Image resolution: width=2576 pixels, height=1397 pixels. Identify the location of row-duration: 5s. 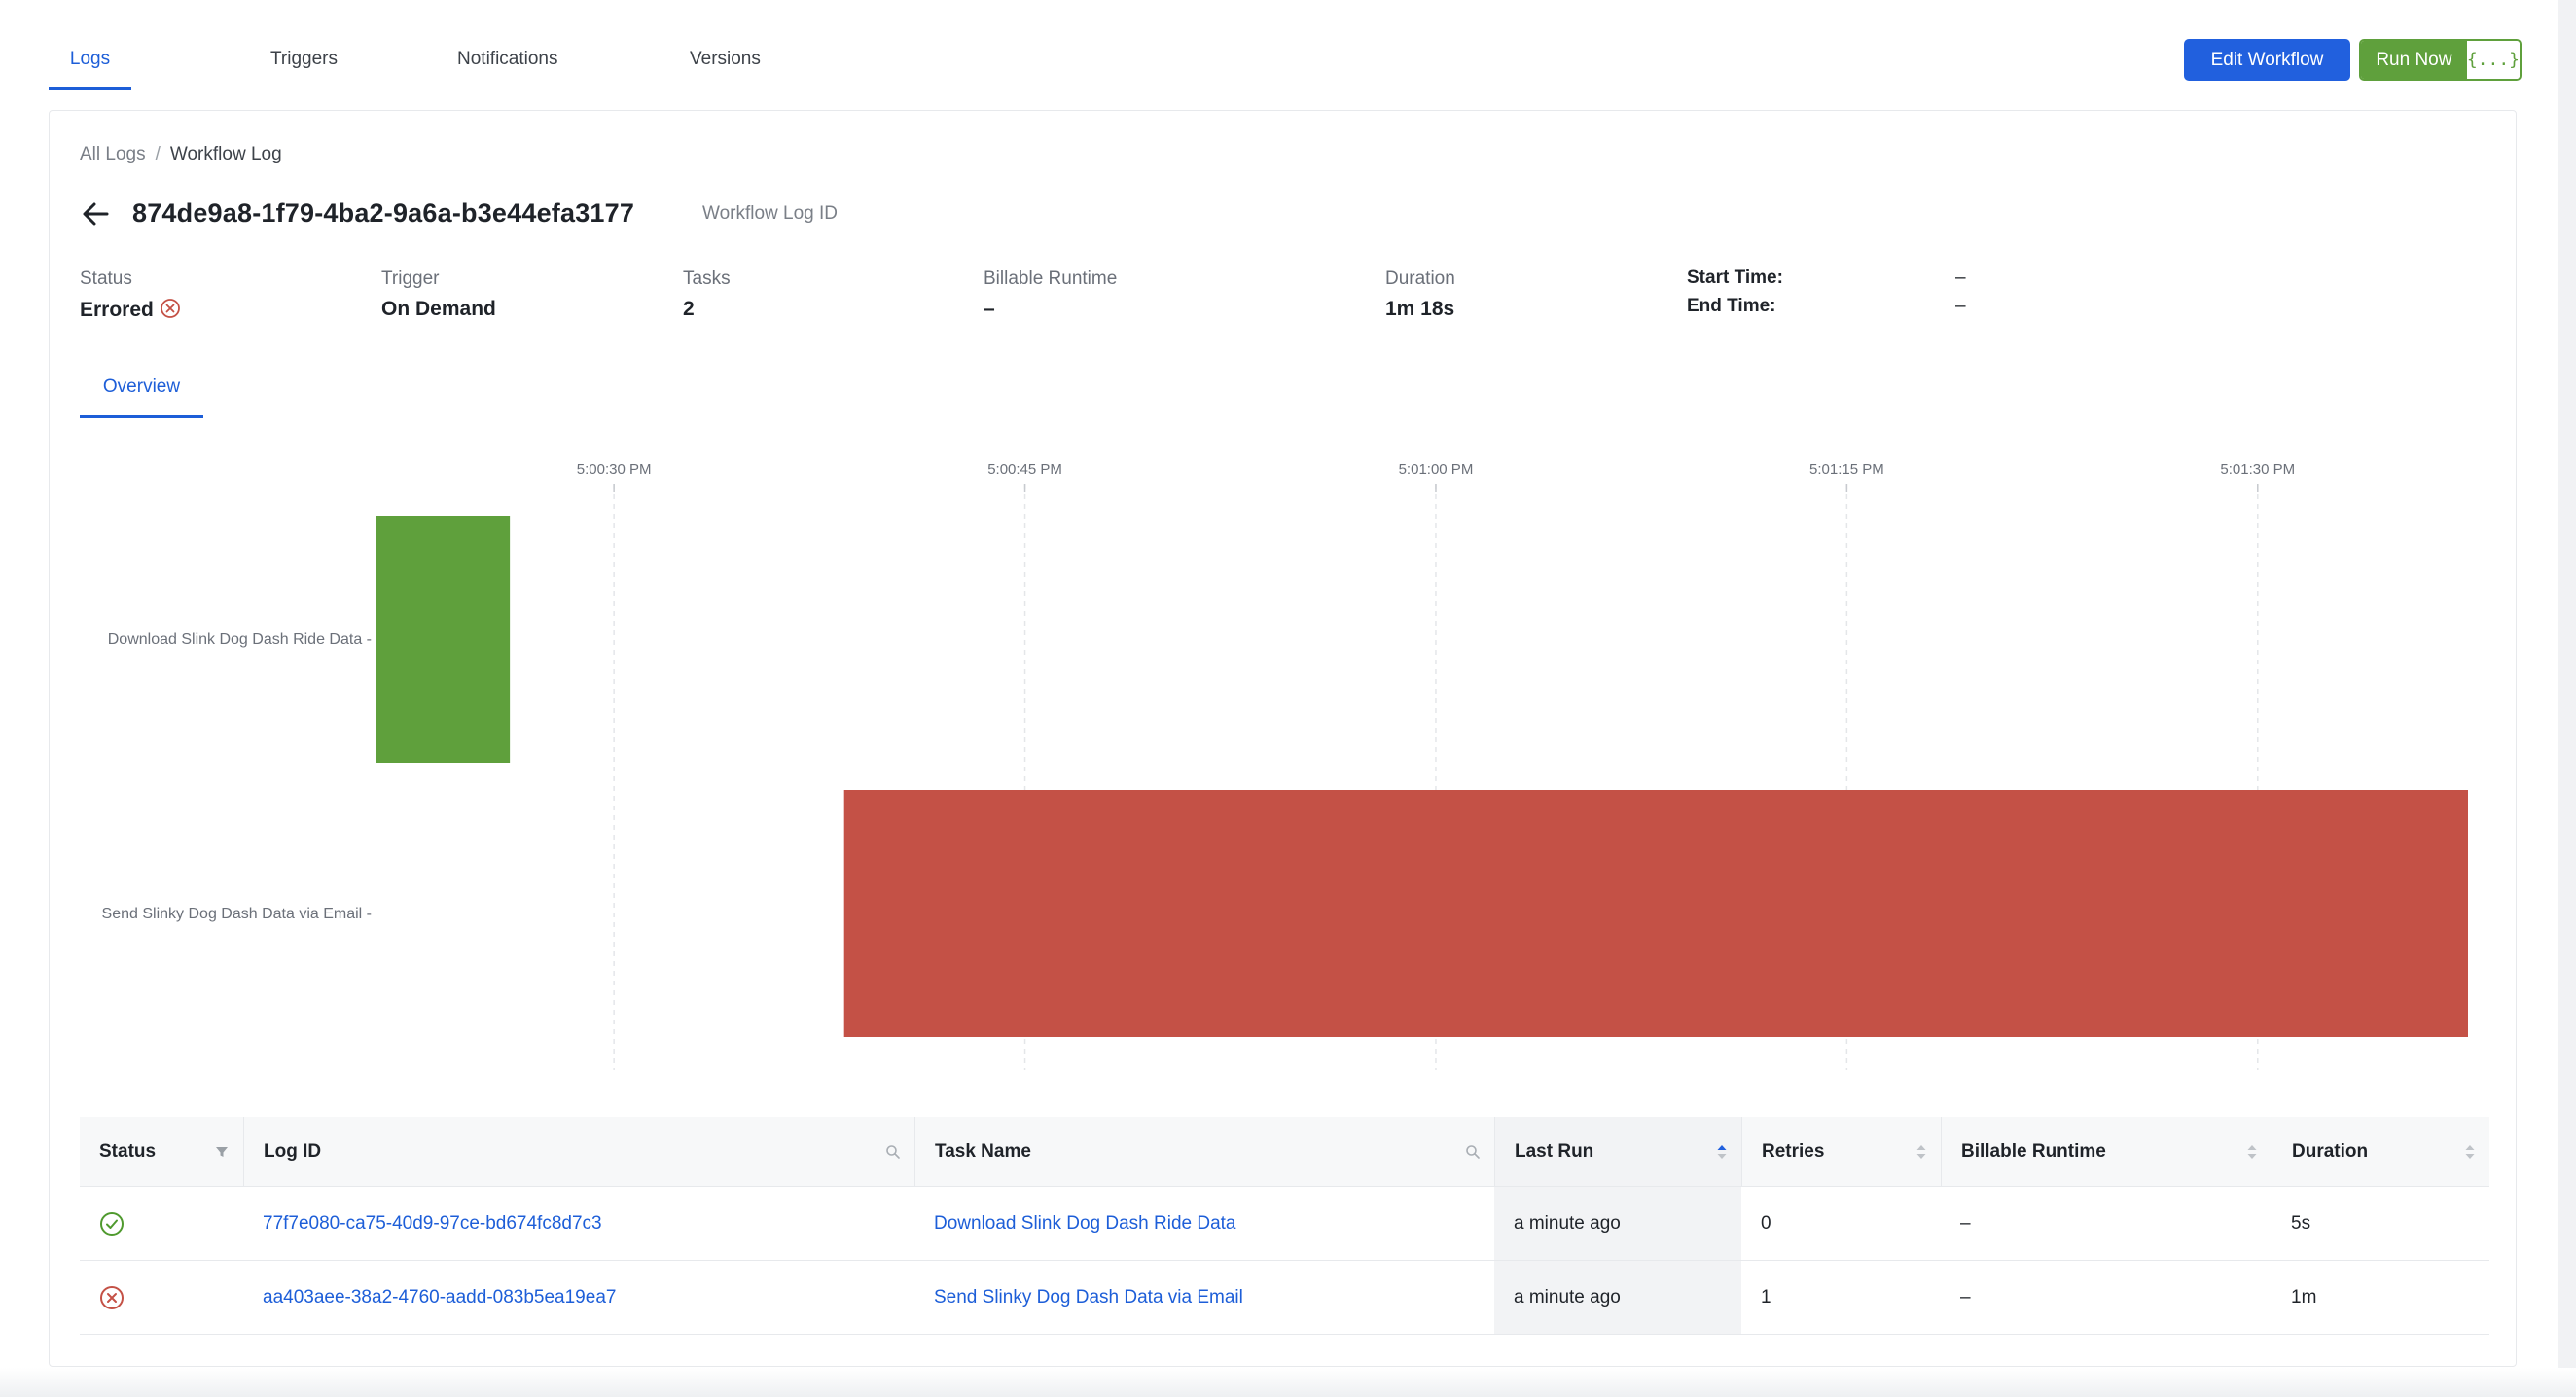
(2301, 1223).